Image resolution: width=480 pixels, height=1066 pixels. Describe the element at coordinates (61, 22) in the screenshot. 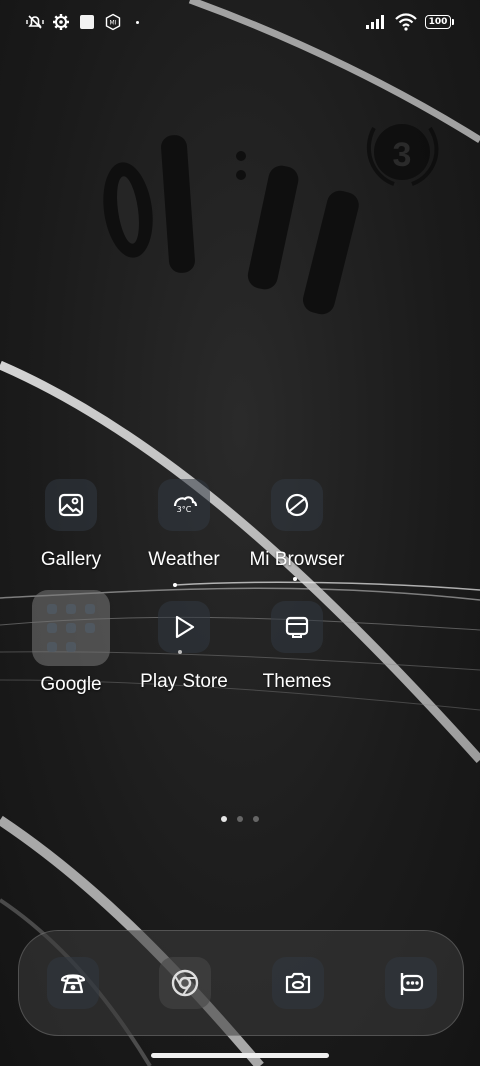

I see `settings-gear-icon` at that location.